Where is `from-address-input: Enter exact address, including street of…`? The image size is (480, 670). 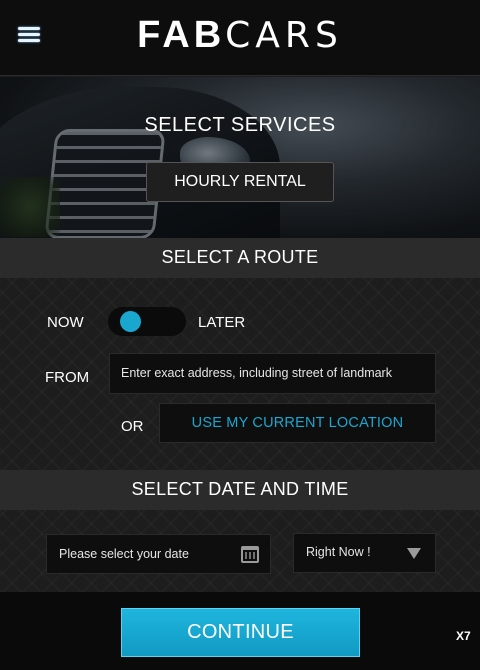 from-address-input: Enter exact address, including street of… is located at coordinates (272, 373).